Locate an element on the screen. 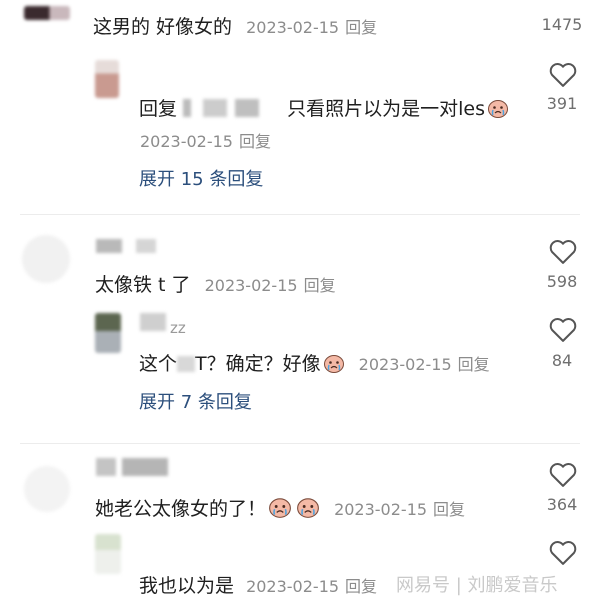 The image size is (600, 609). like-count: 1475 is located at coordinates (562, 24).